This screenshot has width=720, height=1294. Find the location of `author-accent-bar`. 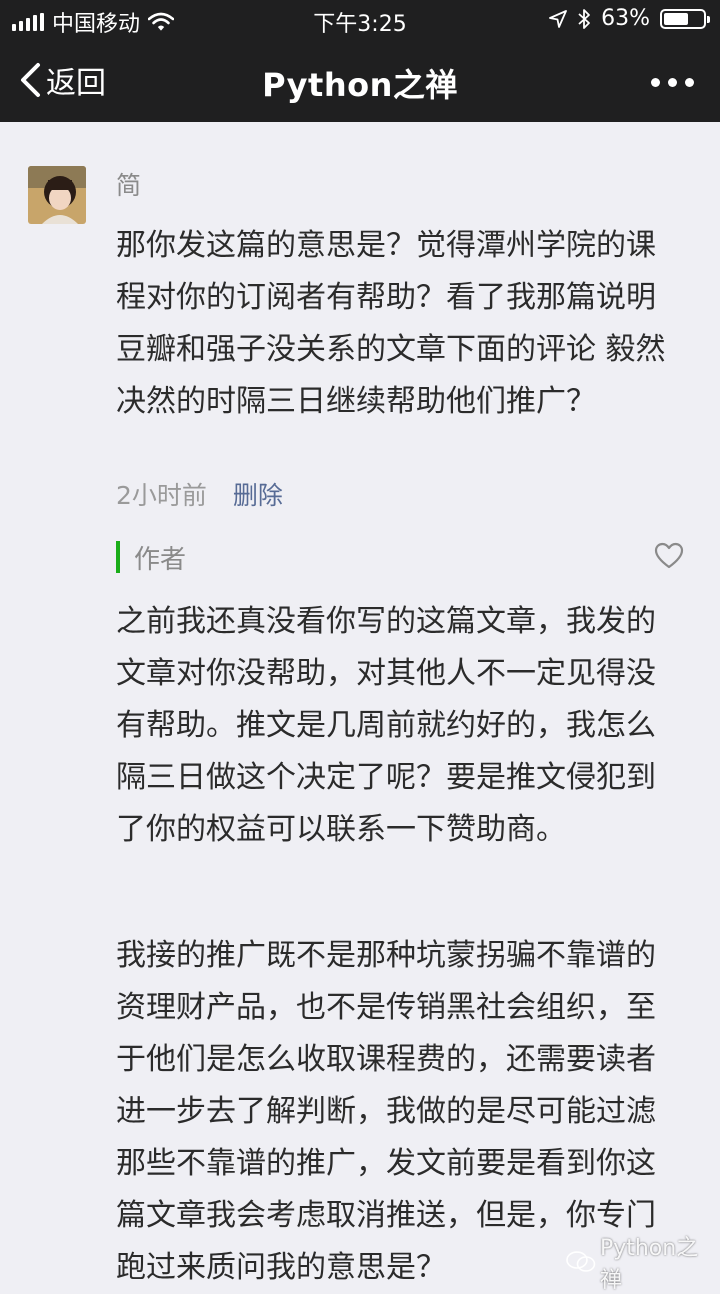

author-accent-bar is located at coordinates (118, 557).